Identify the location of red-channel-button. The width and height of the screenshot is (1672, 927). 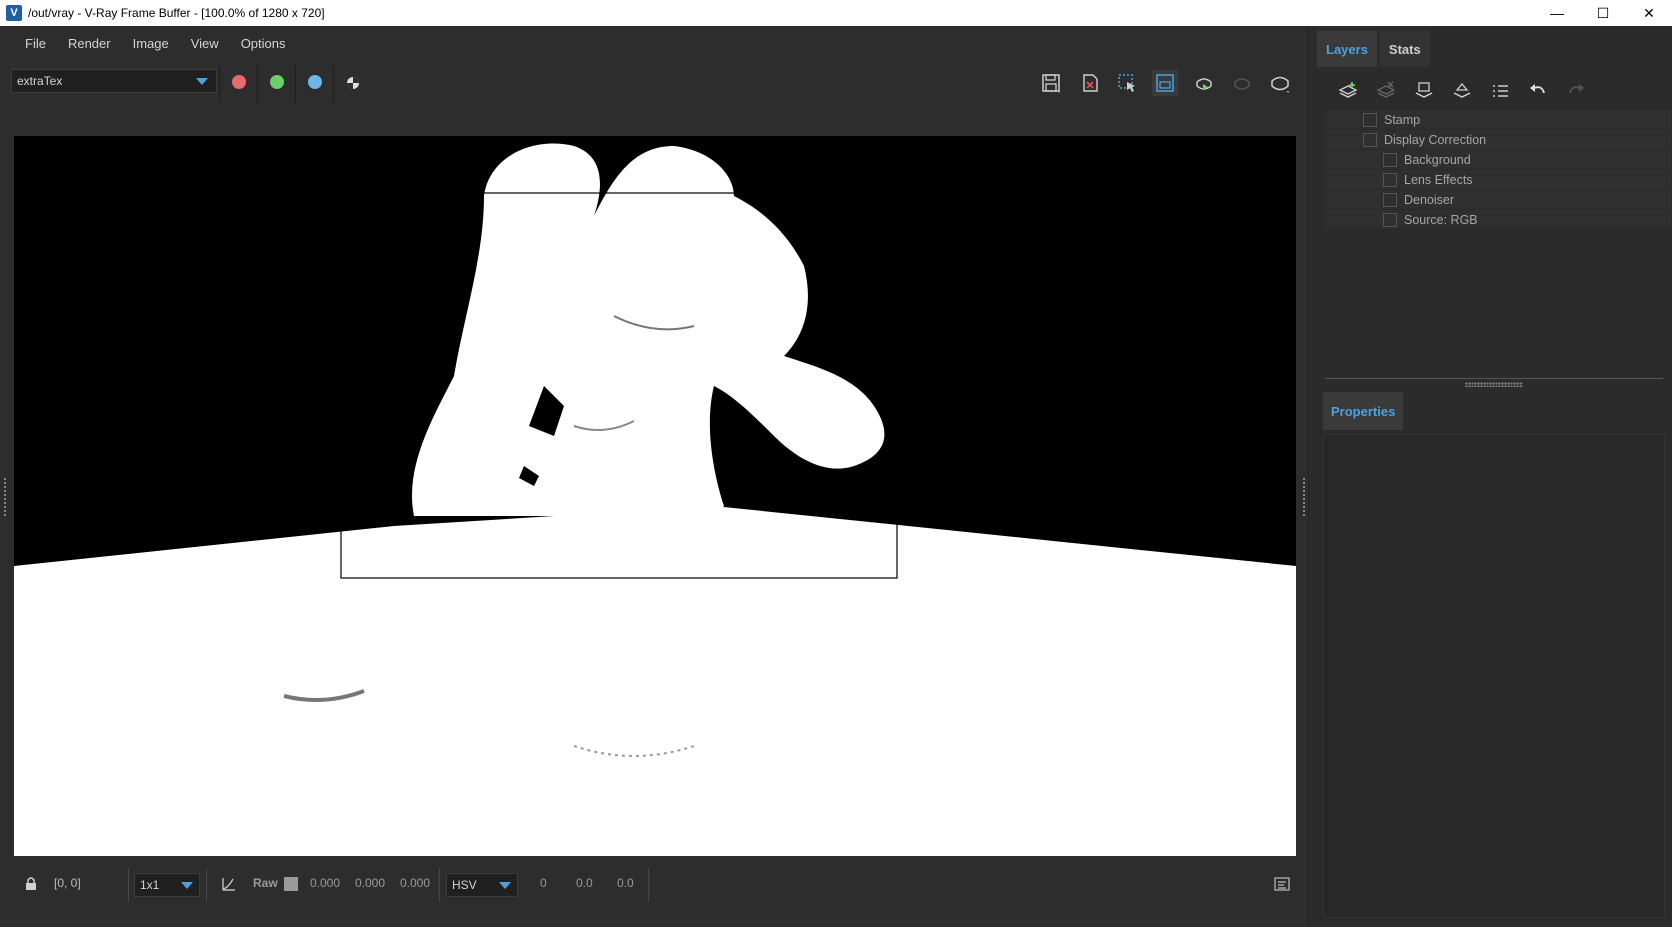
(239, 82).